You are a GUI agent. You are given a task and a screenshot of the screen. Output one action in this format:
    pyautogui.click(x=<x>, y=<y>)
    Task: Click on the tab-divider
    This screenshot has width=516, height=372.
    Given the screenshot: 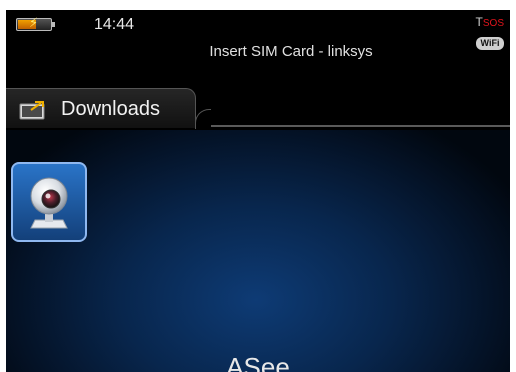 What is the action you would take?
    pyautogui.click(x=360, y=126)
    